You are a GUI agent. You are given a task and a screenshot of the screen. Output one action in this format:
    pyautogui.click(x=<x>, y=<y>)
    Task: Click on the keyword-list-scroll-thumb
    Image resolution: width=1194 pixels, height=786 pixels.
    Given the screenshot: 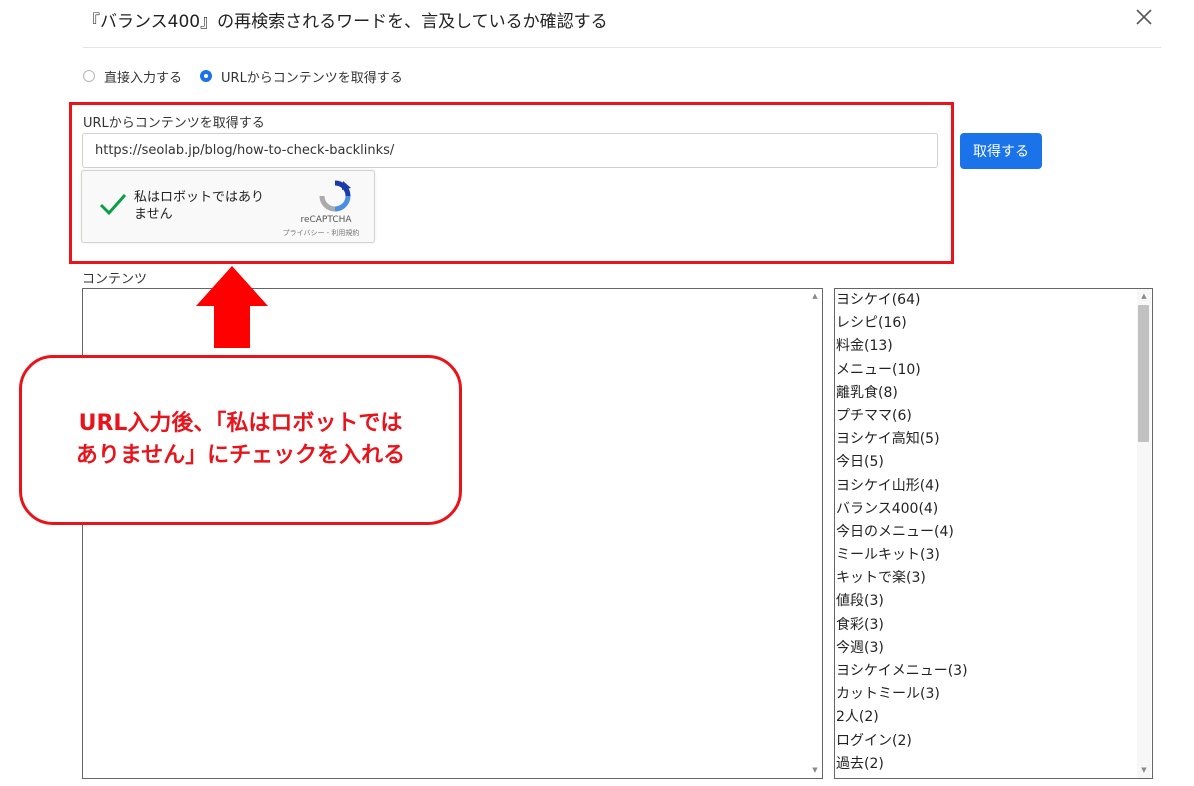 What is the action you would take?
    pyautogui.click(x=1143, y=373)
    